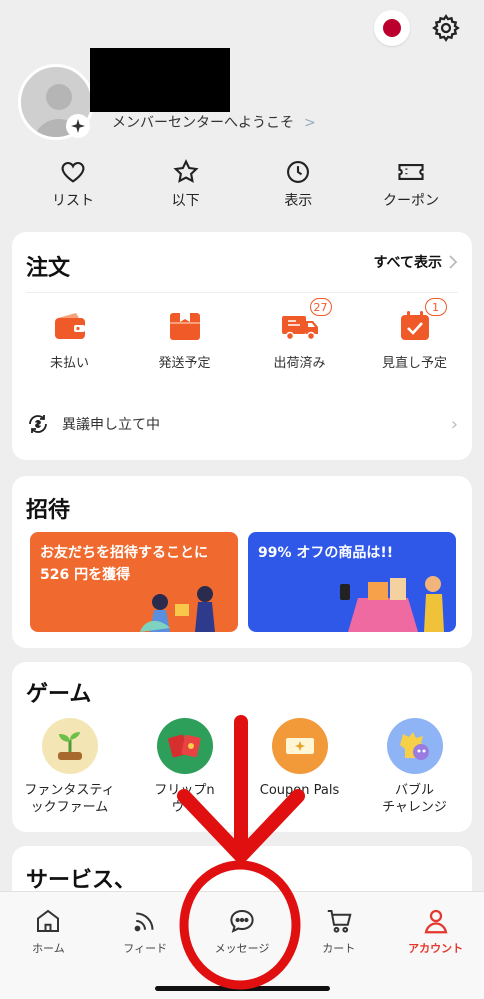 The height and width of the screenshot is (999, 484). What do you see at coordinates (73, 201) in the screenshot?
I see `quick-link-label: リスト` at bounding box center [73, 201].